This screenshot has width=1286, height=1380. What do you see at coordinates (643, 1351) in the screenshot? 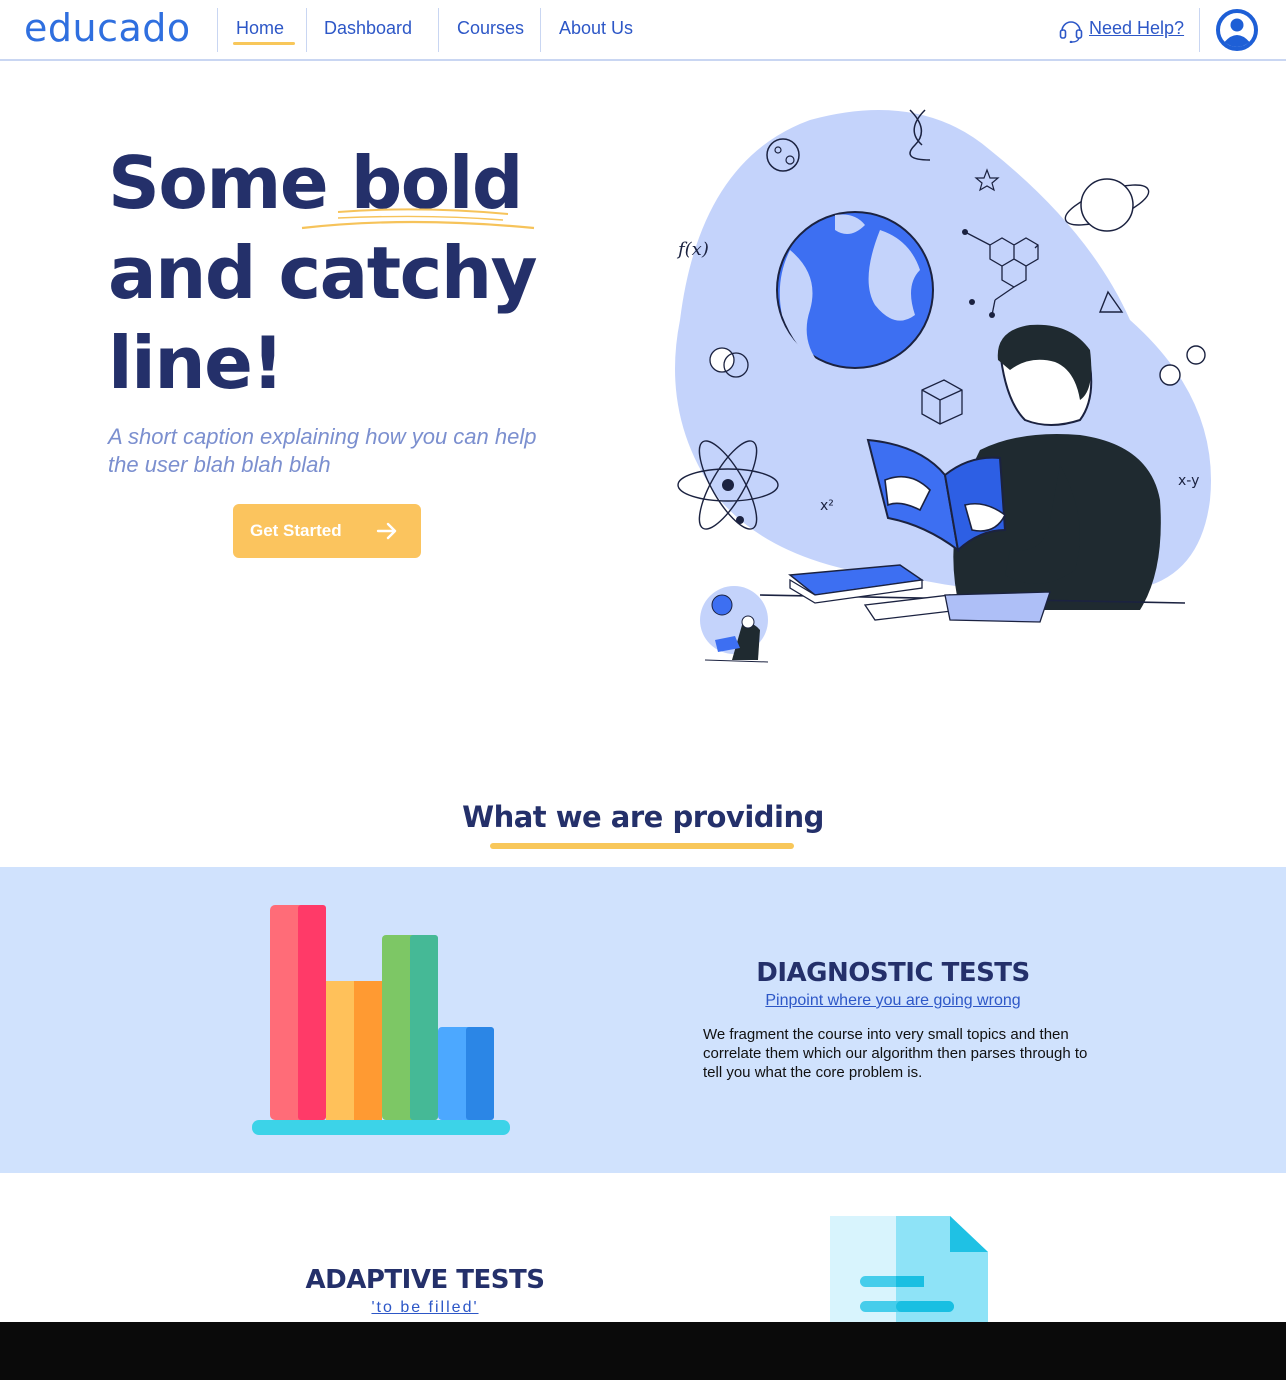
I see `screen-bottom-bar` at bounding box center [643, 1351].